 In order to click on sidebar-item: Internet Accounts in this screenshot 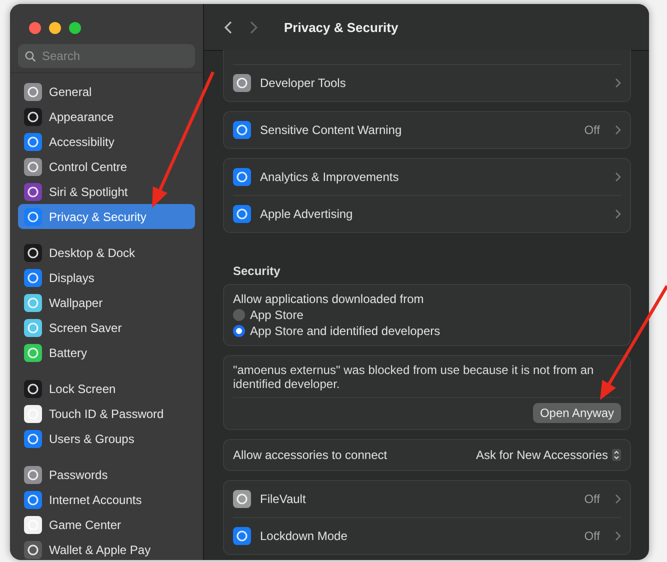, I will do `click(106, 499)`.